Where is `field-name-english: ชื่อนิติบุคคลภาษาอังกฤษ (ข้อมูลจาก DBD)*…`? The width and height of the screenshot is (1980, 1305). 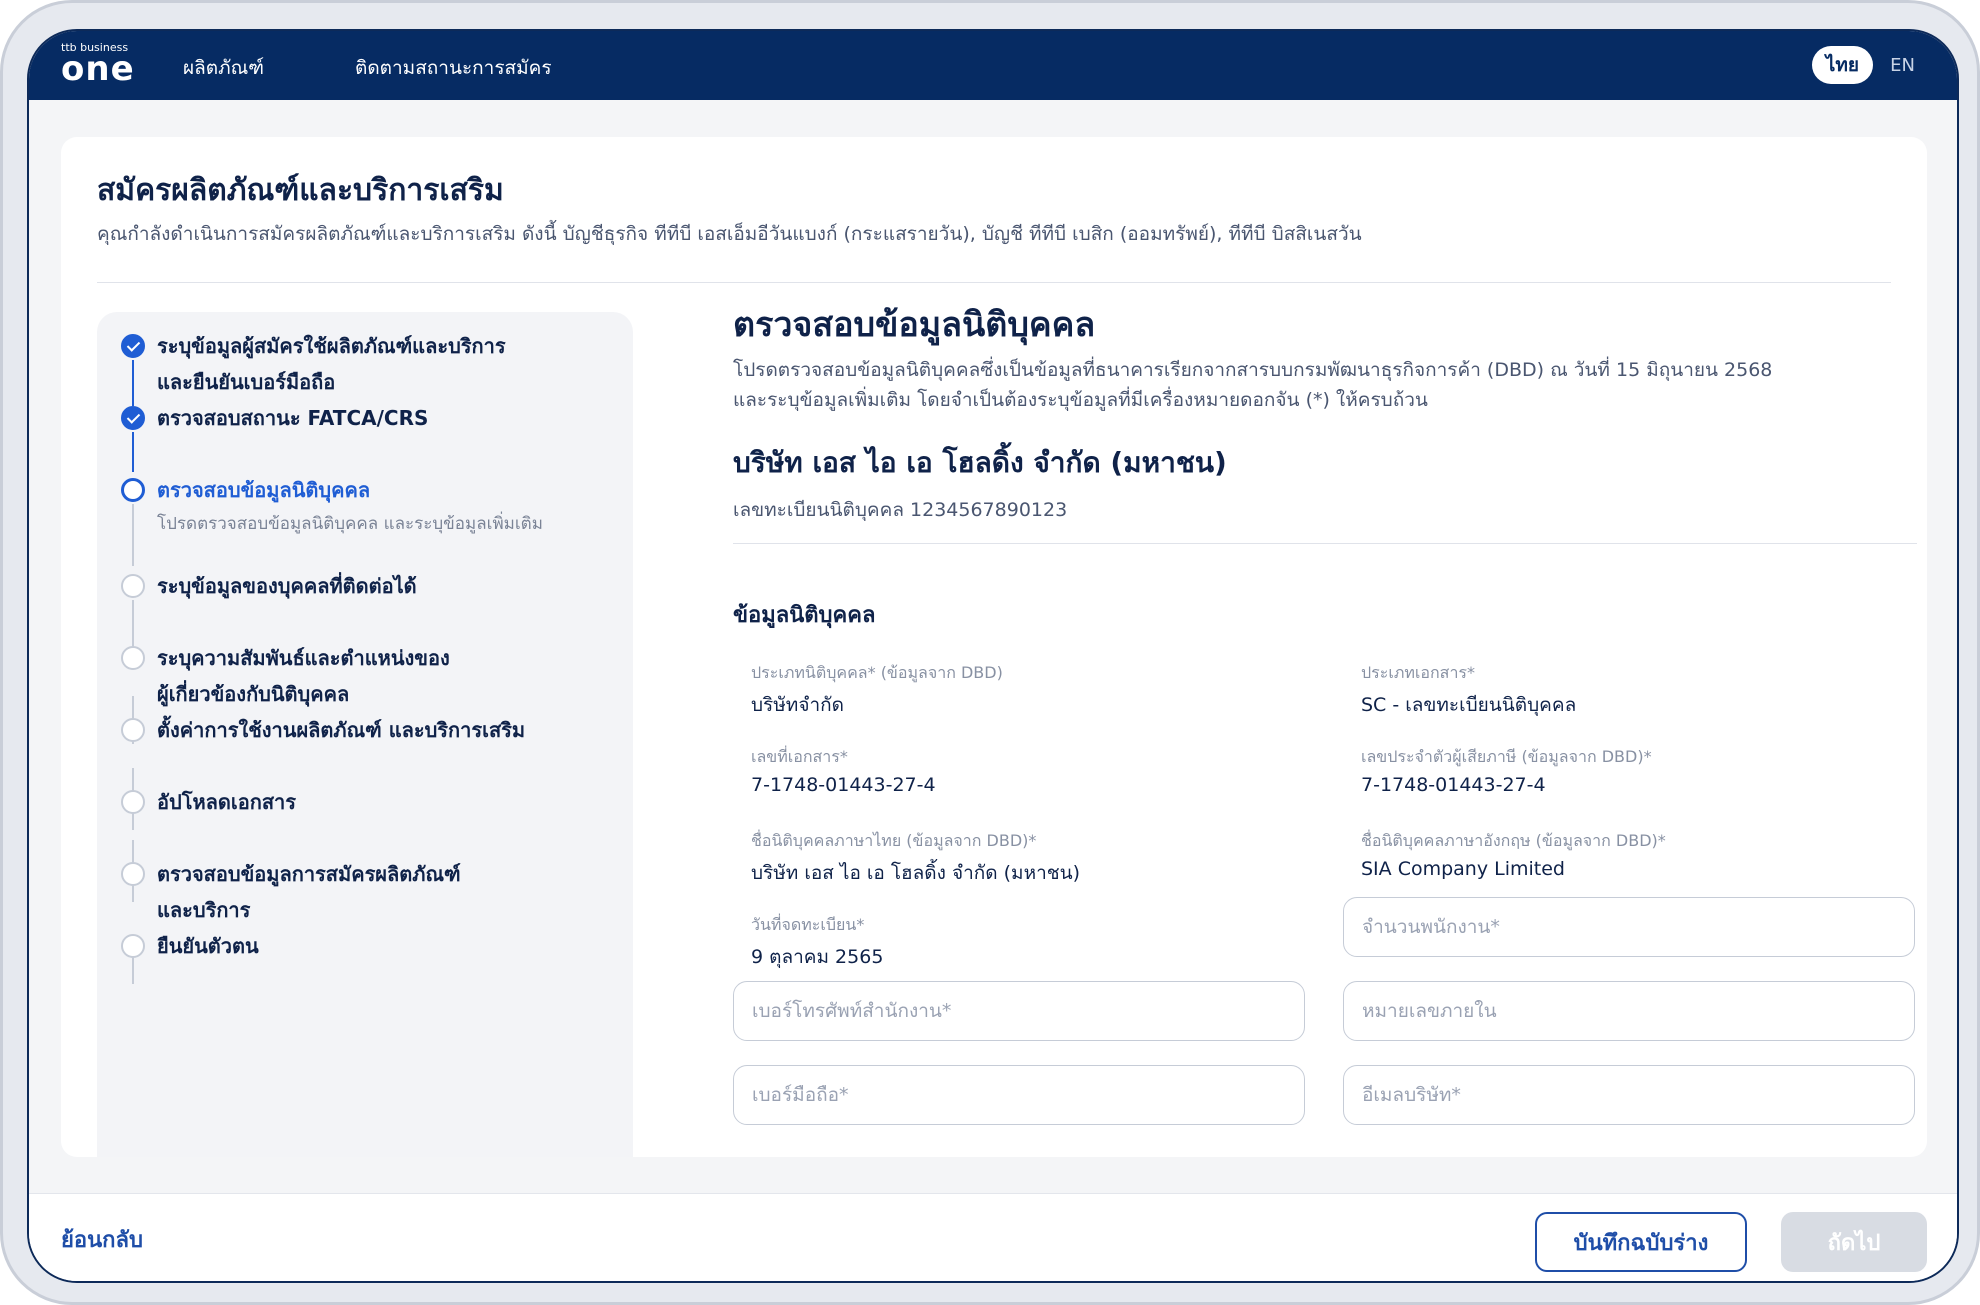
field-name-english: ชื่อนิติบุคคลภาษาอังกฤษ (ข้อมูลจาก DBD)*… is located at coordinates (1513, 854).